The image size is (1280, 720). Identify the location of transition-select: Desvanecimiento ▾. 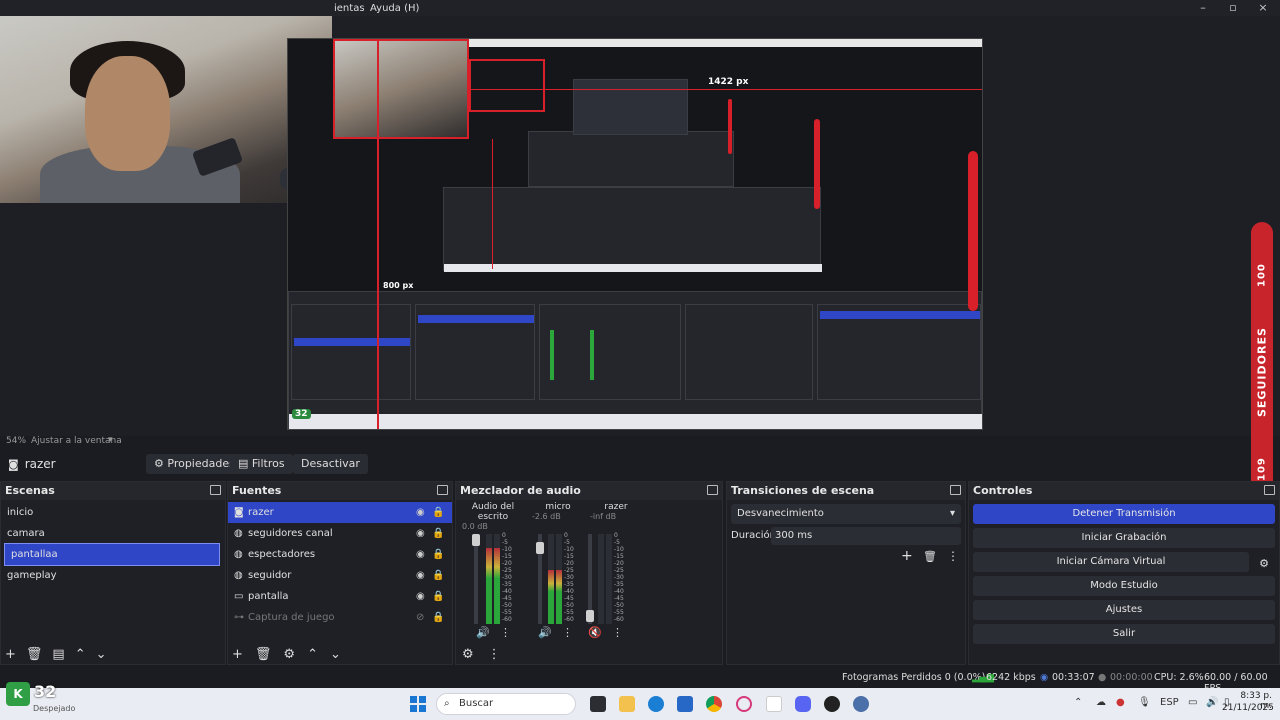
(846, 514).